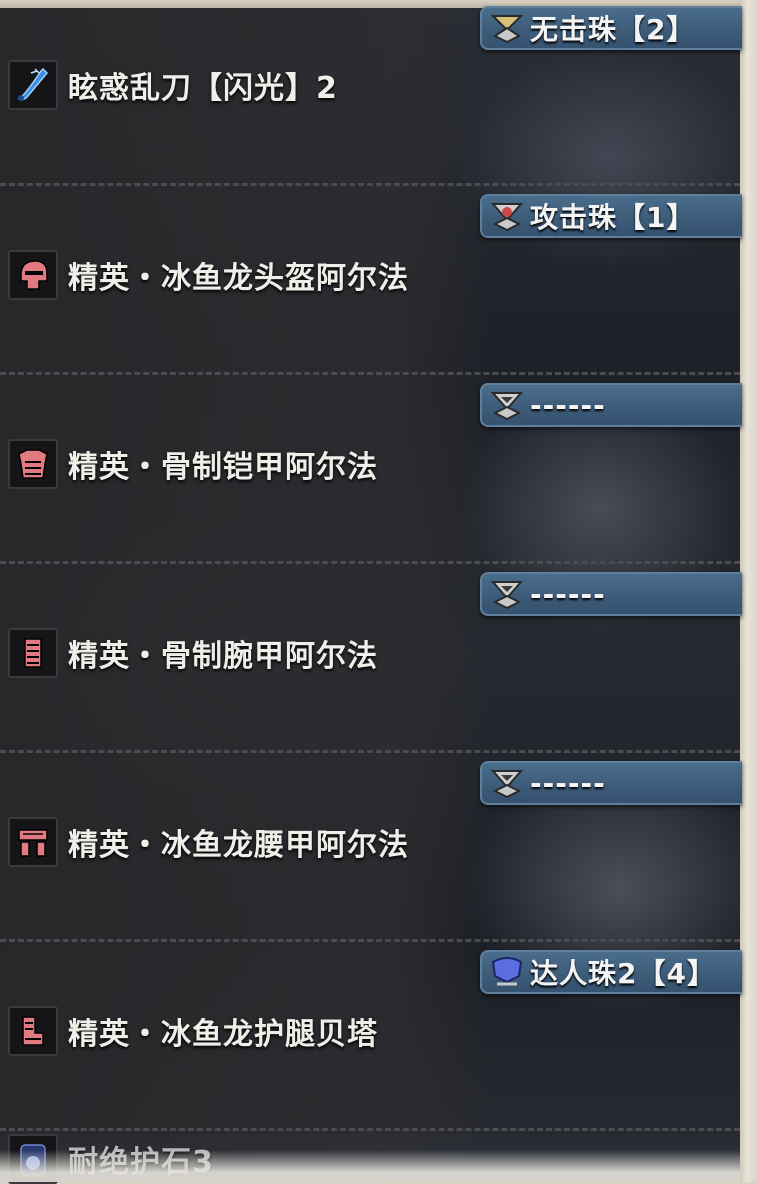  I want to click on decoration-slot: 无击珠【2】, so click(611, 28).